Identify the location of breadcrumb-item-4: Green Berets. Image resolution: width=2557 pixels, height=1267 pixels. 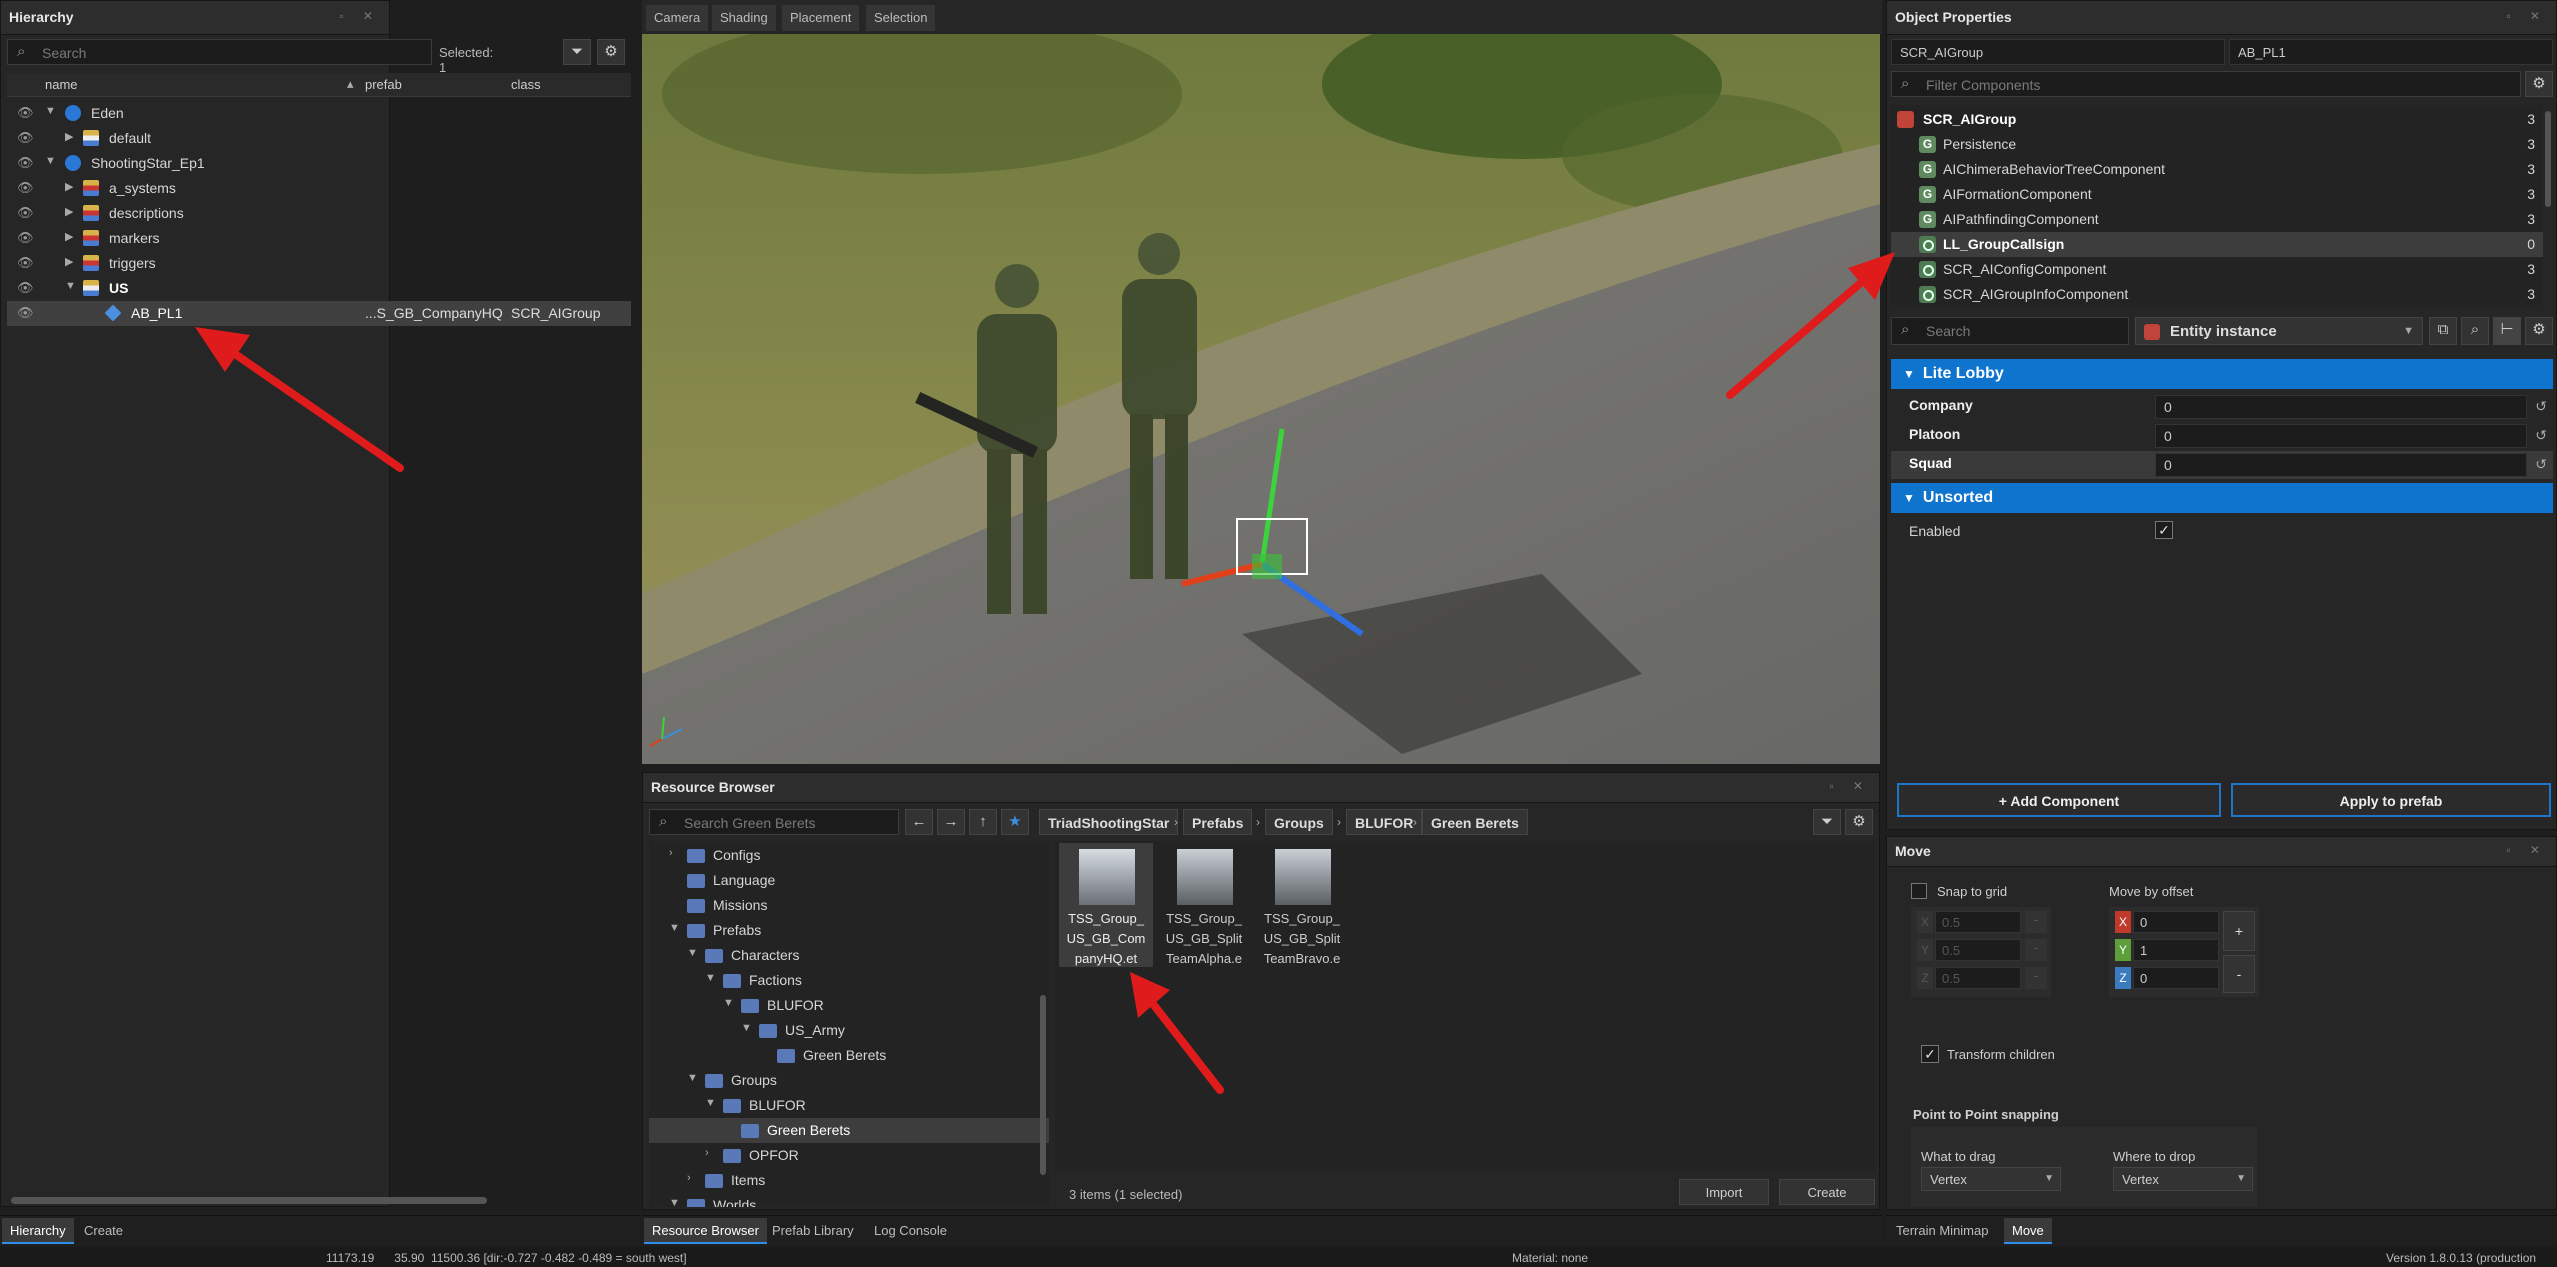
(1475, 822).